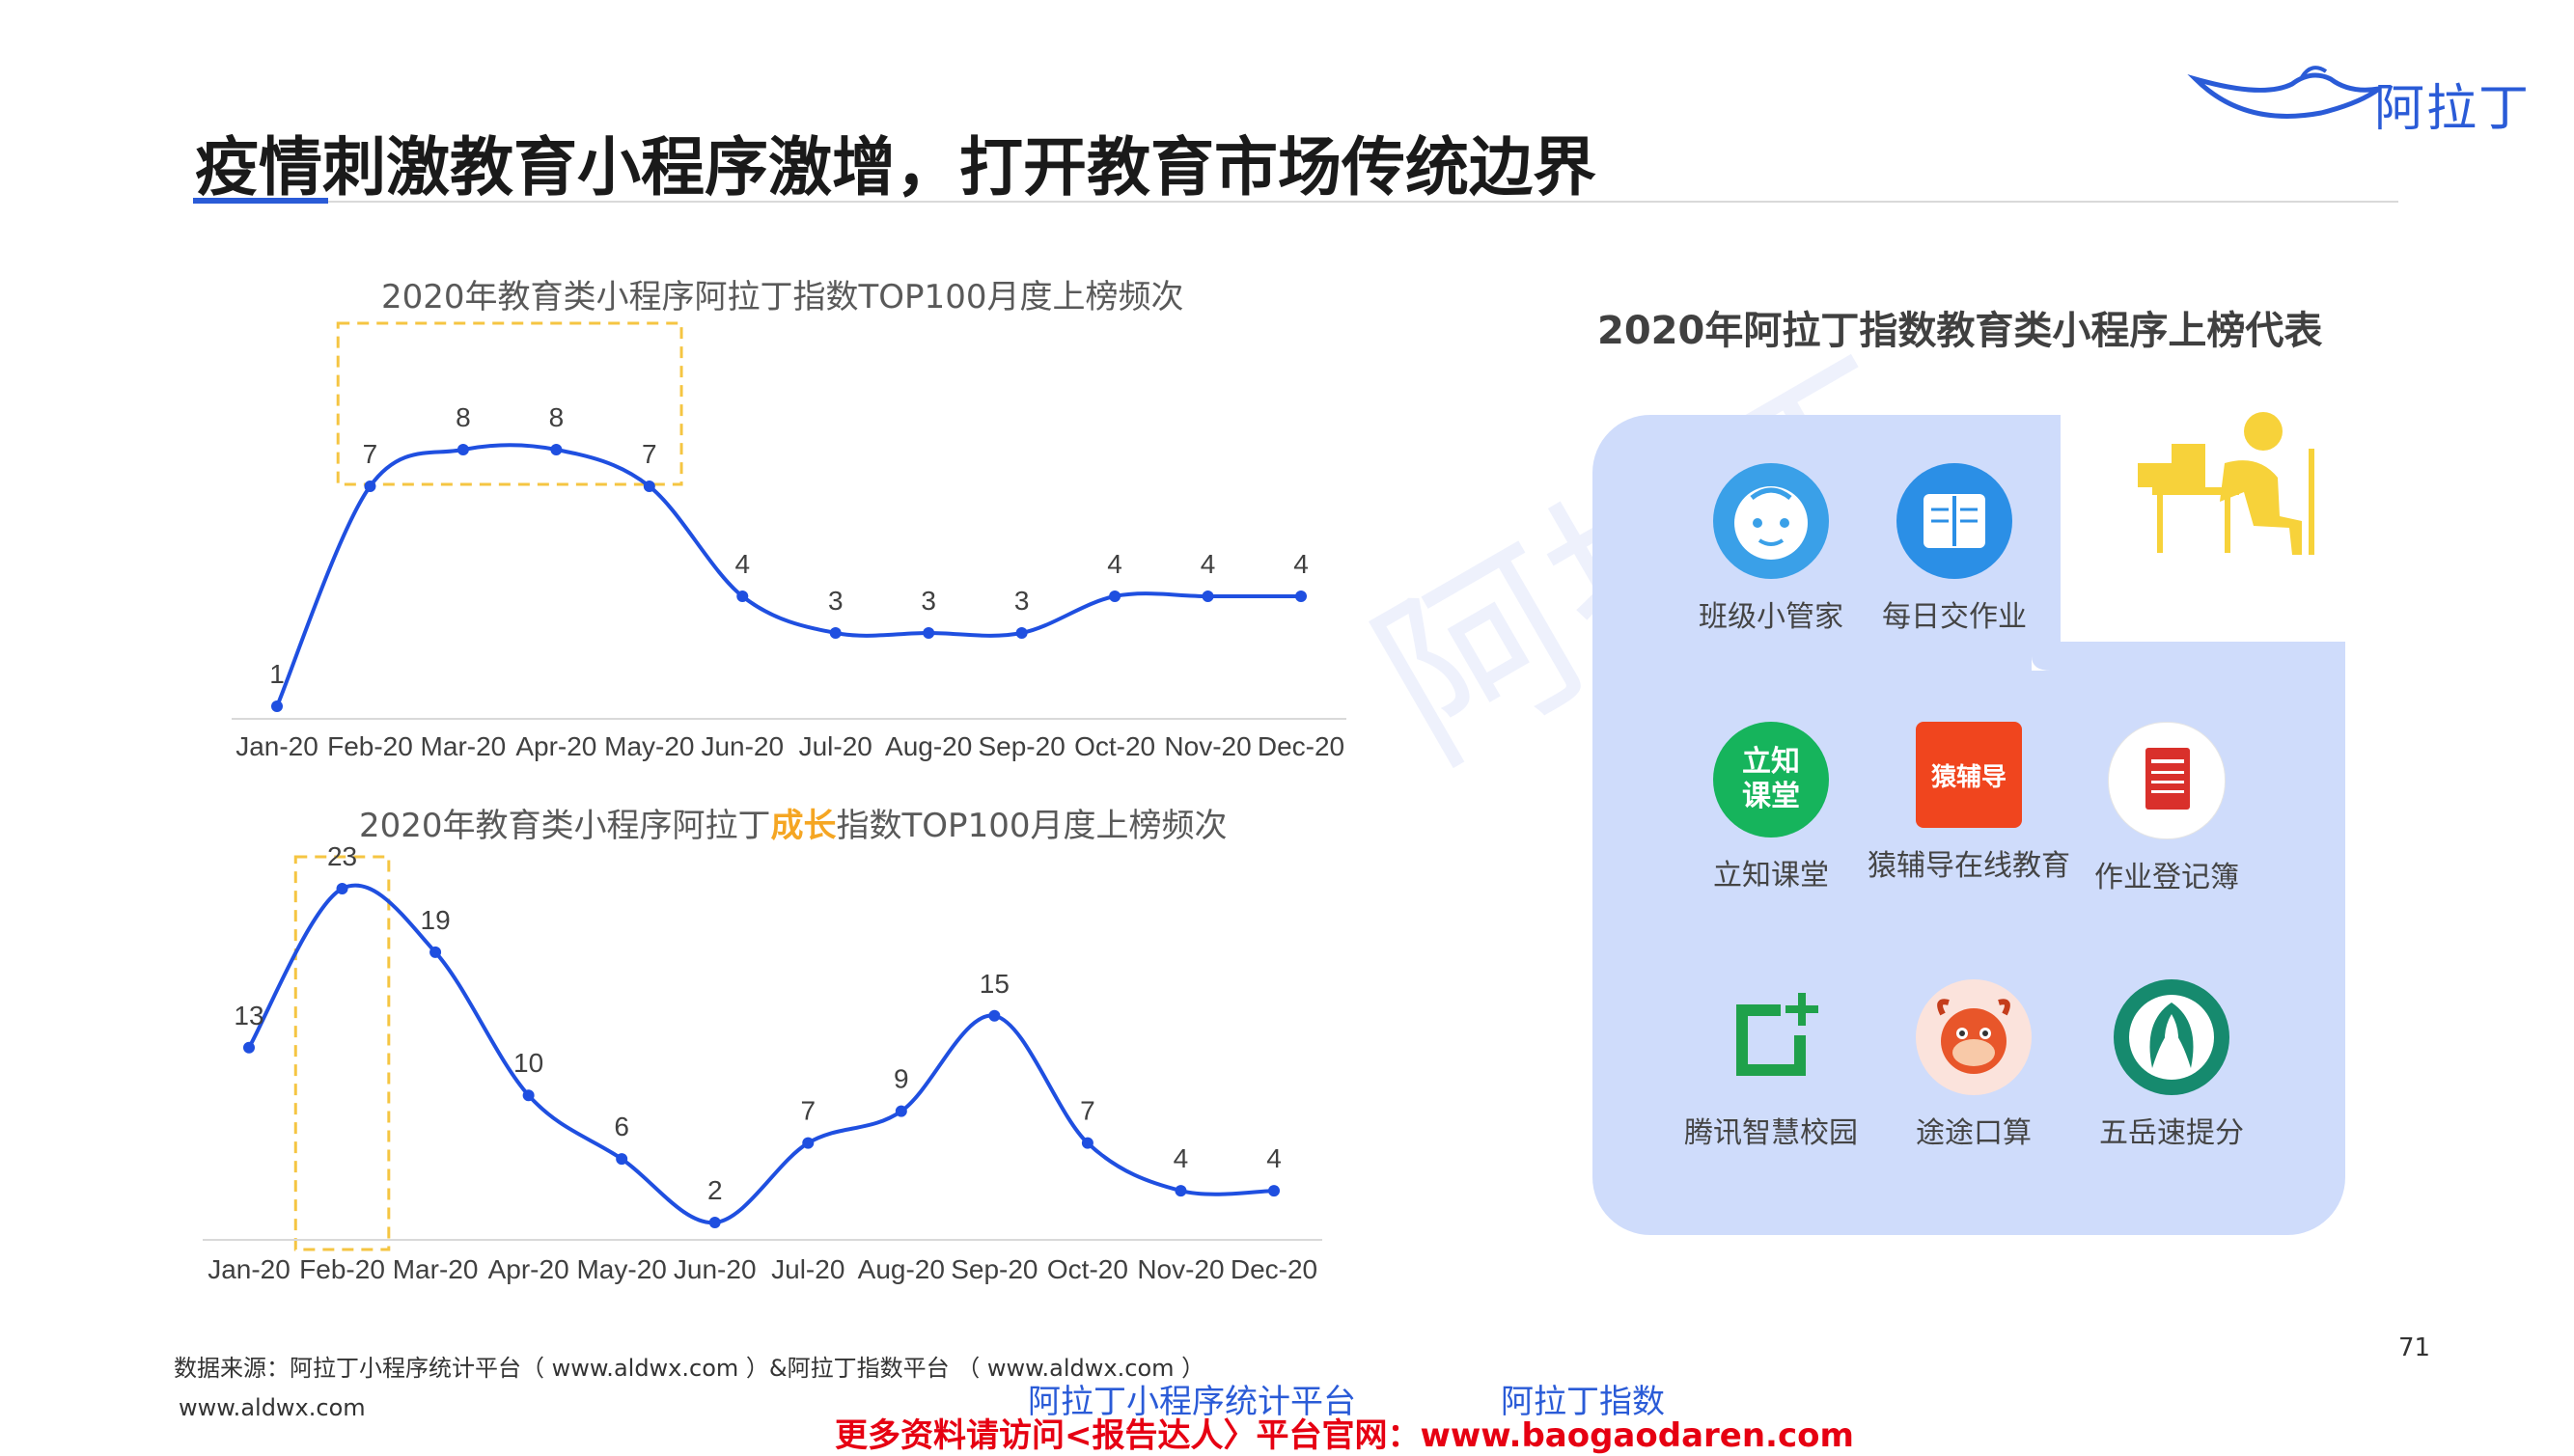 The height and width of the screenshot is (1456, 2574). I want to click on x-tick-label: Jun-20, so click(715, 1269).